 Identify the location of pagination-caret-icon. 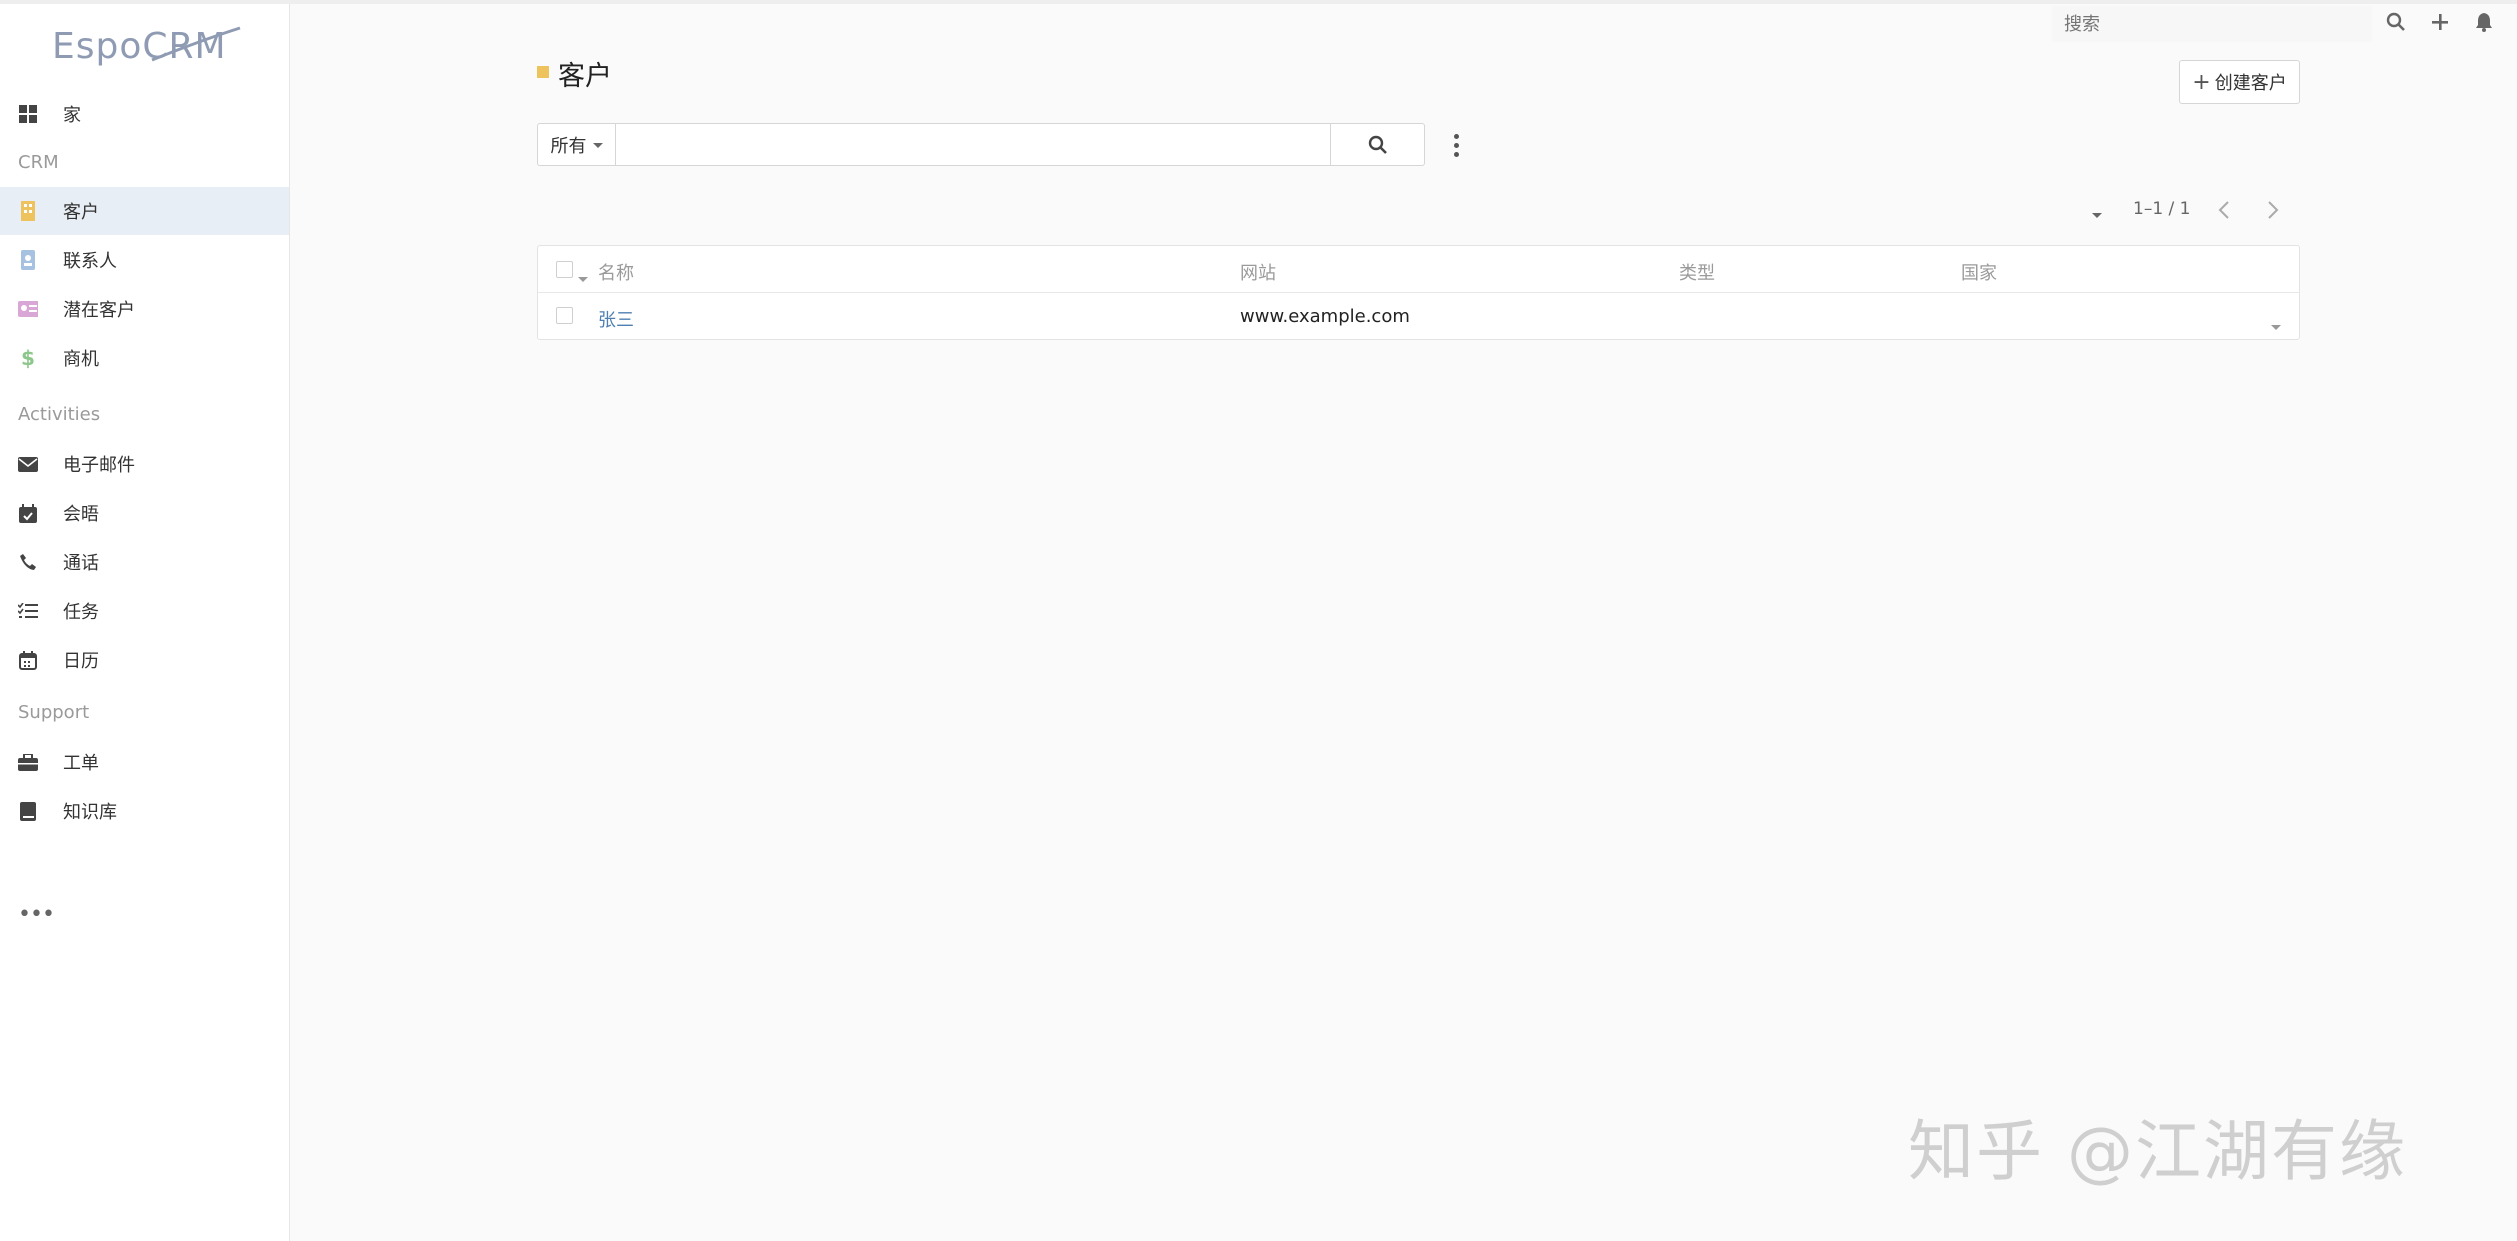
(2097, 215).